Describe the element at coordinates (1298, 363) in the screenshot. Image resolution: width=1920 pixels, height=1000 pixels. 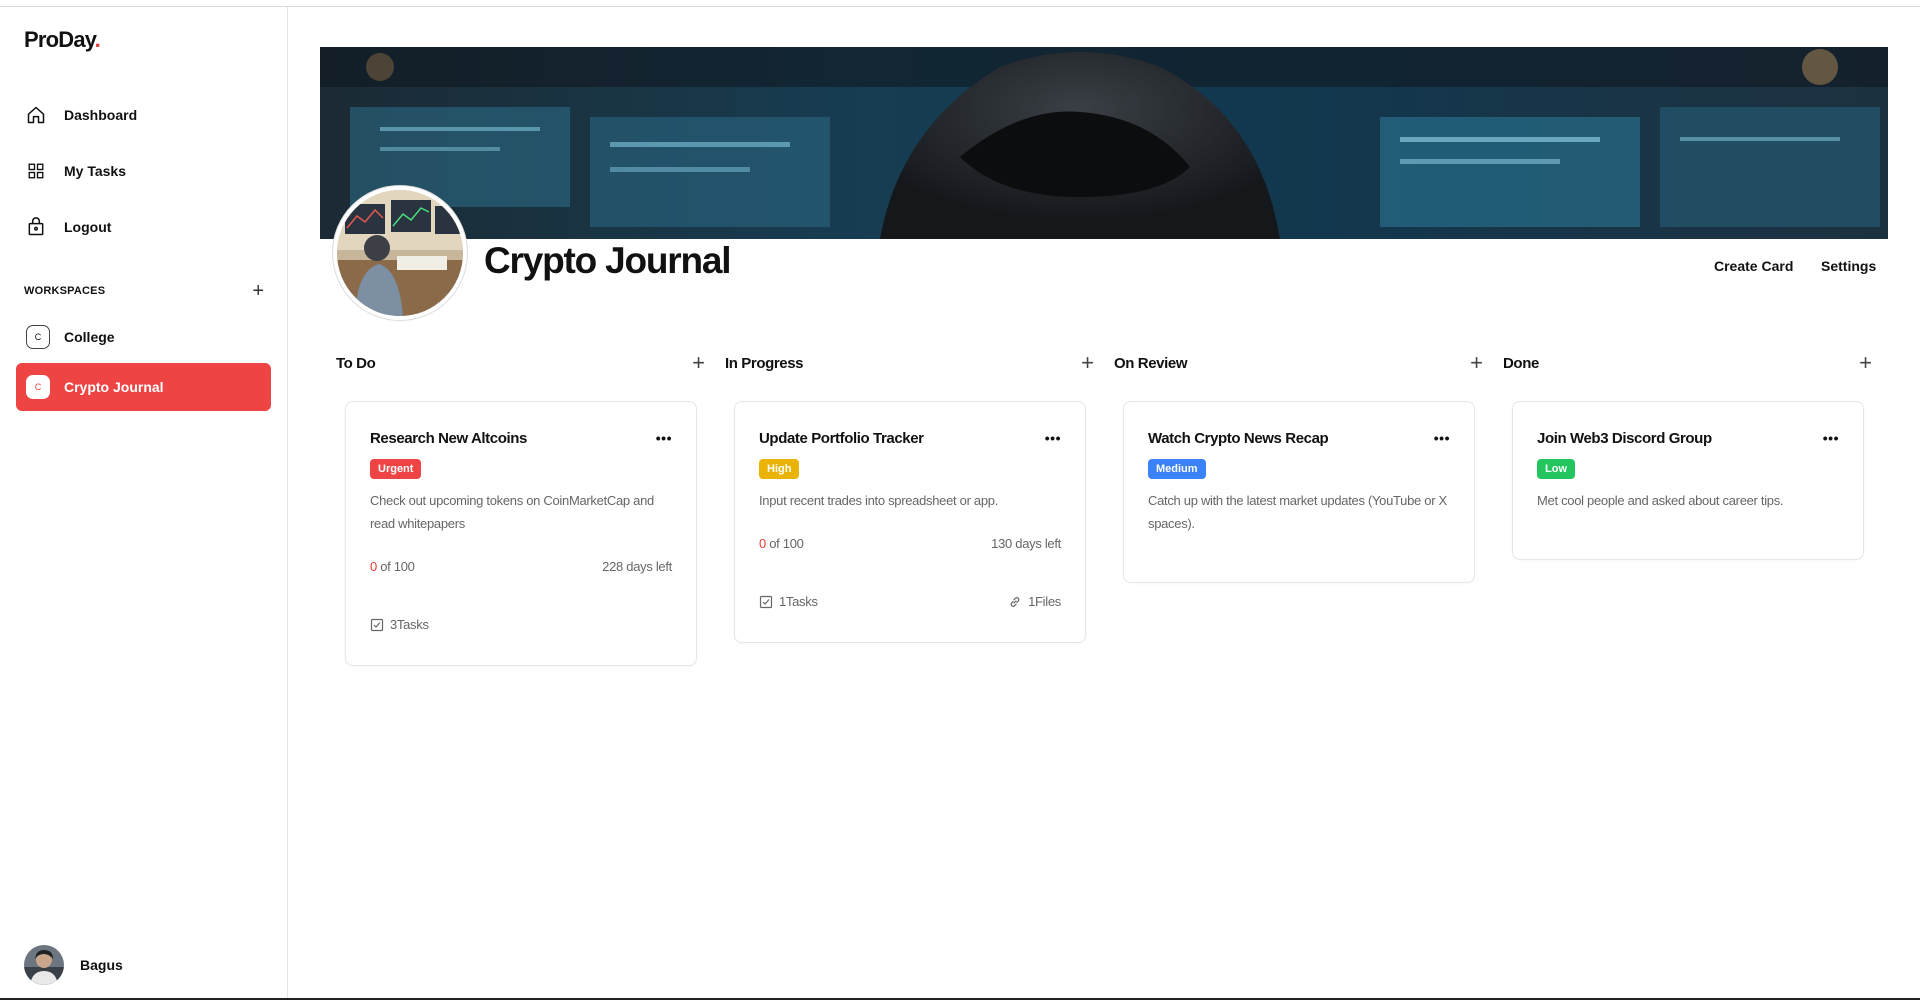
I see `column-header-on-review: On Review +` at that location.